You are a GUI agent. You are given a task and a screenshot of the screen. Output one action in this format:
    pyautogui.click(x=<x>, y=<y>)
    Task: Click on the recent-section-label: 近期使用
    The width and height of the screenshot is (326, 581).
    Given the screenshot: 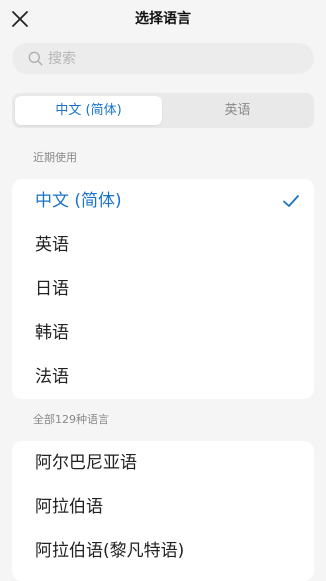 What is the action you would take?
    pyautogui.click(x=55, y=157)
    